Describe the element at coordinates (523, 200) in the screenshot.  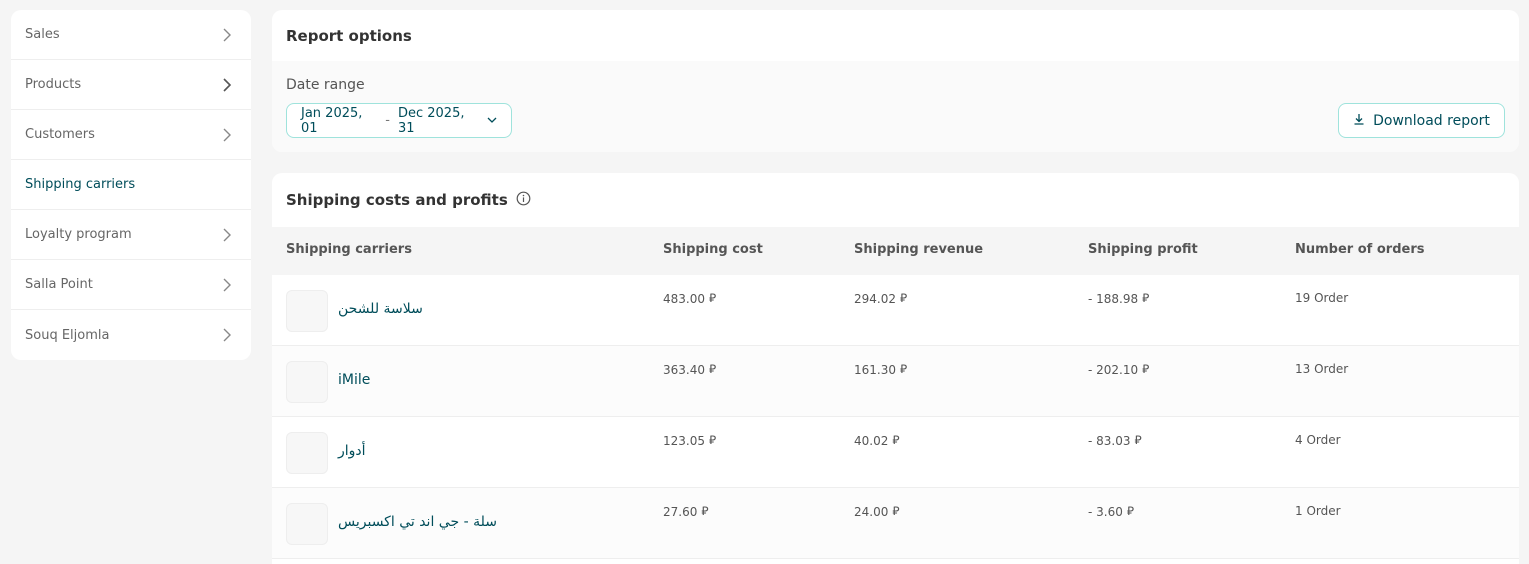
I see `info-icon` at that location.